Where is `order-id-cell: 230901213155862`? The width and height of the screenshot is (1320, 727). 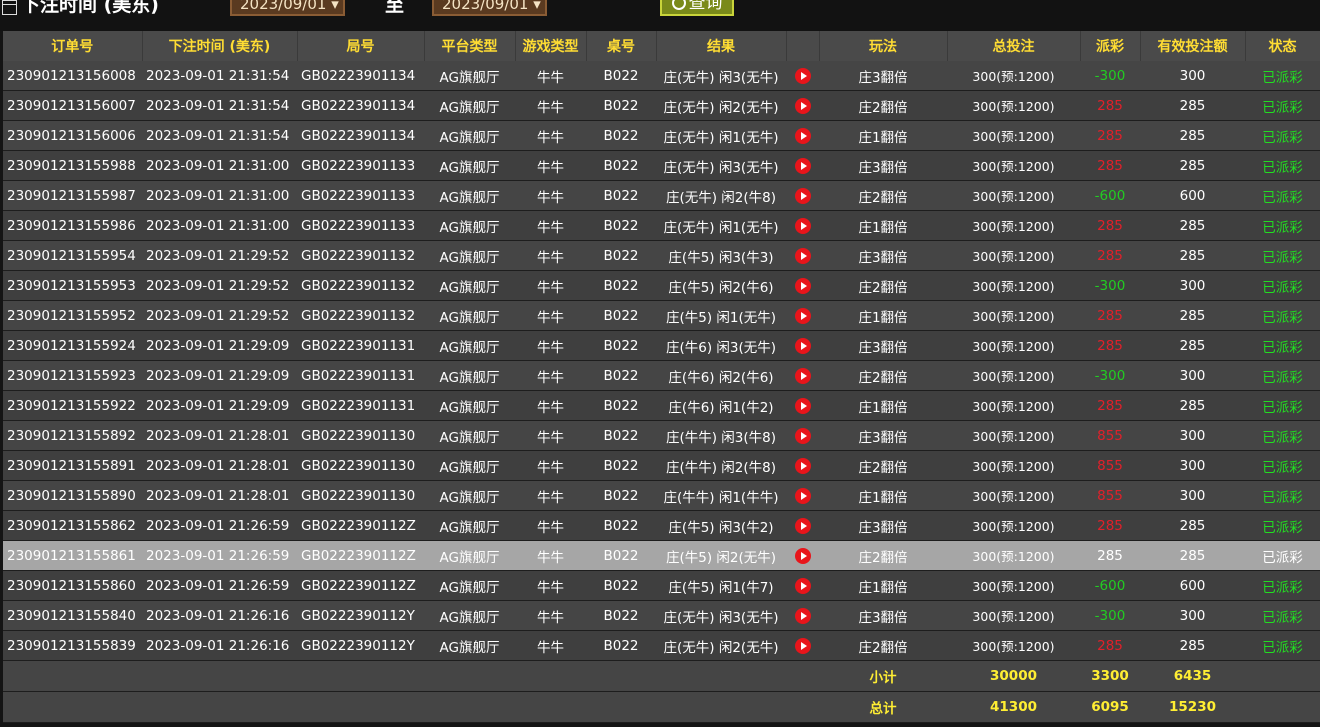
order-id-cell: 230901213155862 is located at coordinates (72, 525).